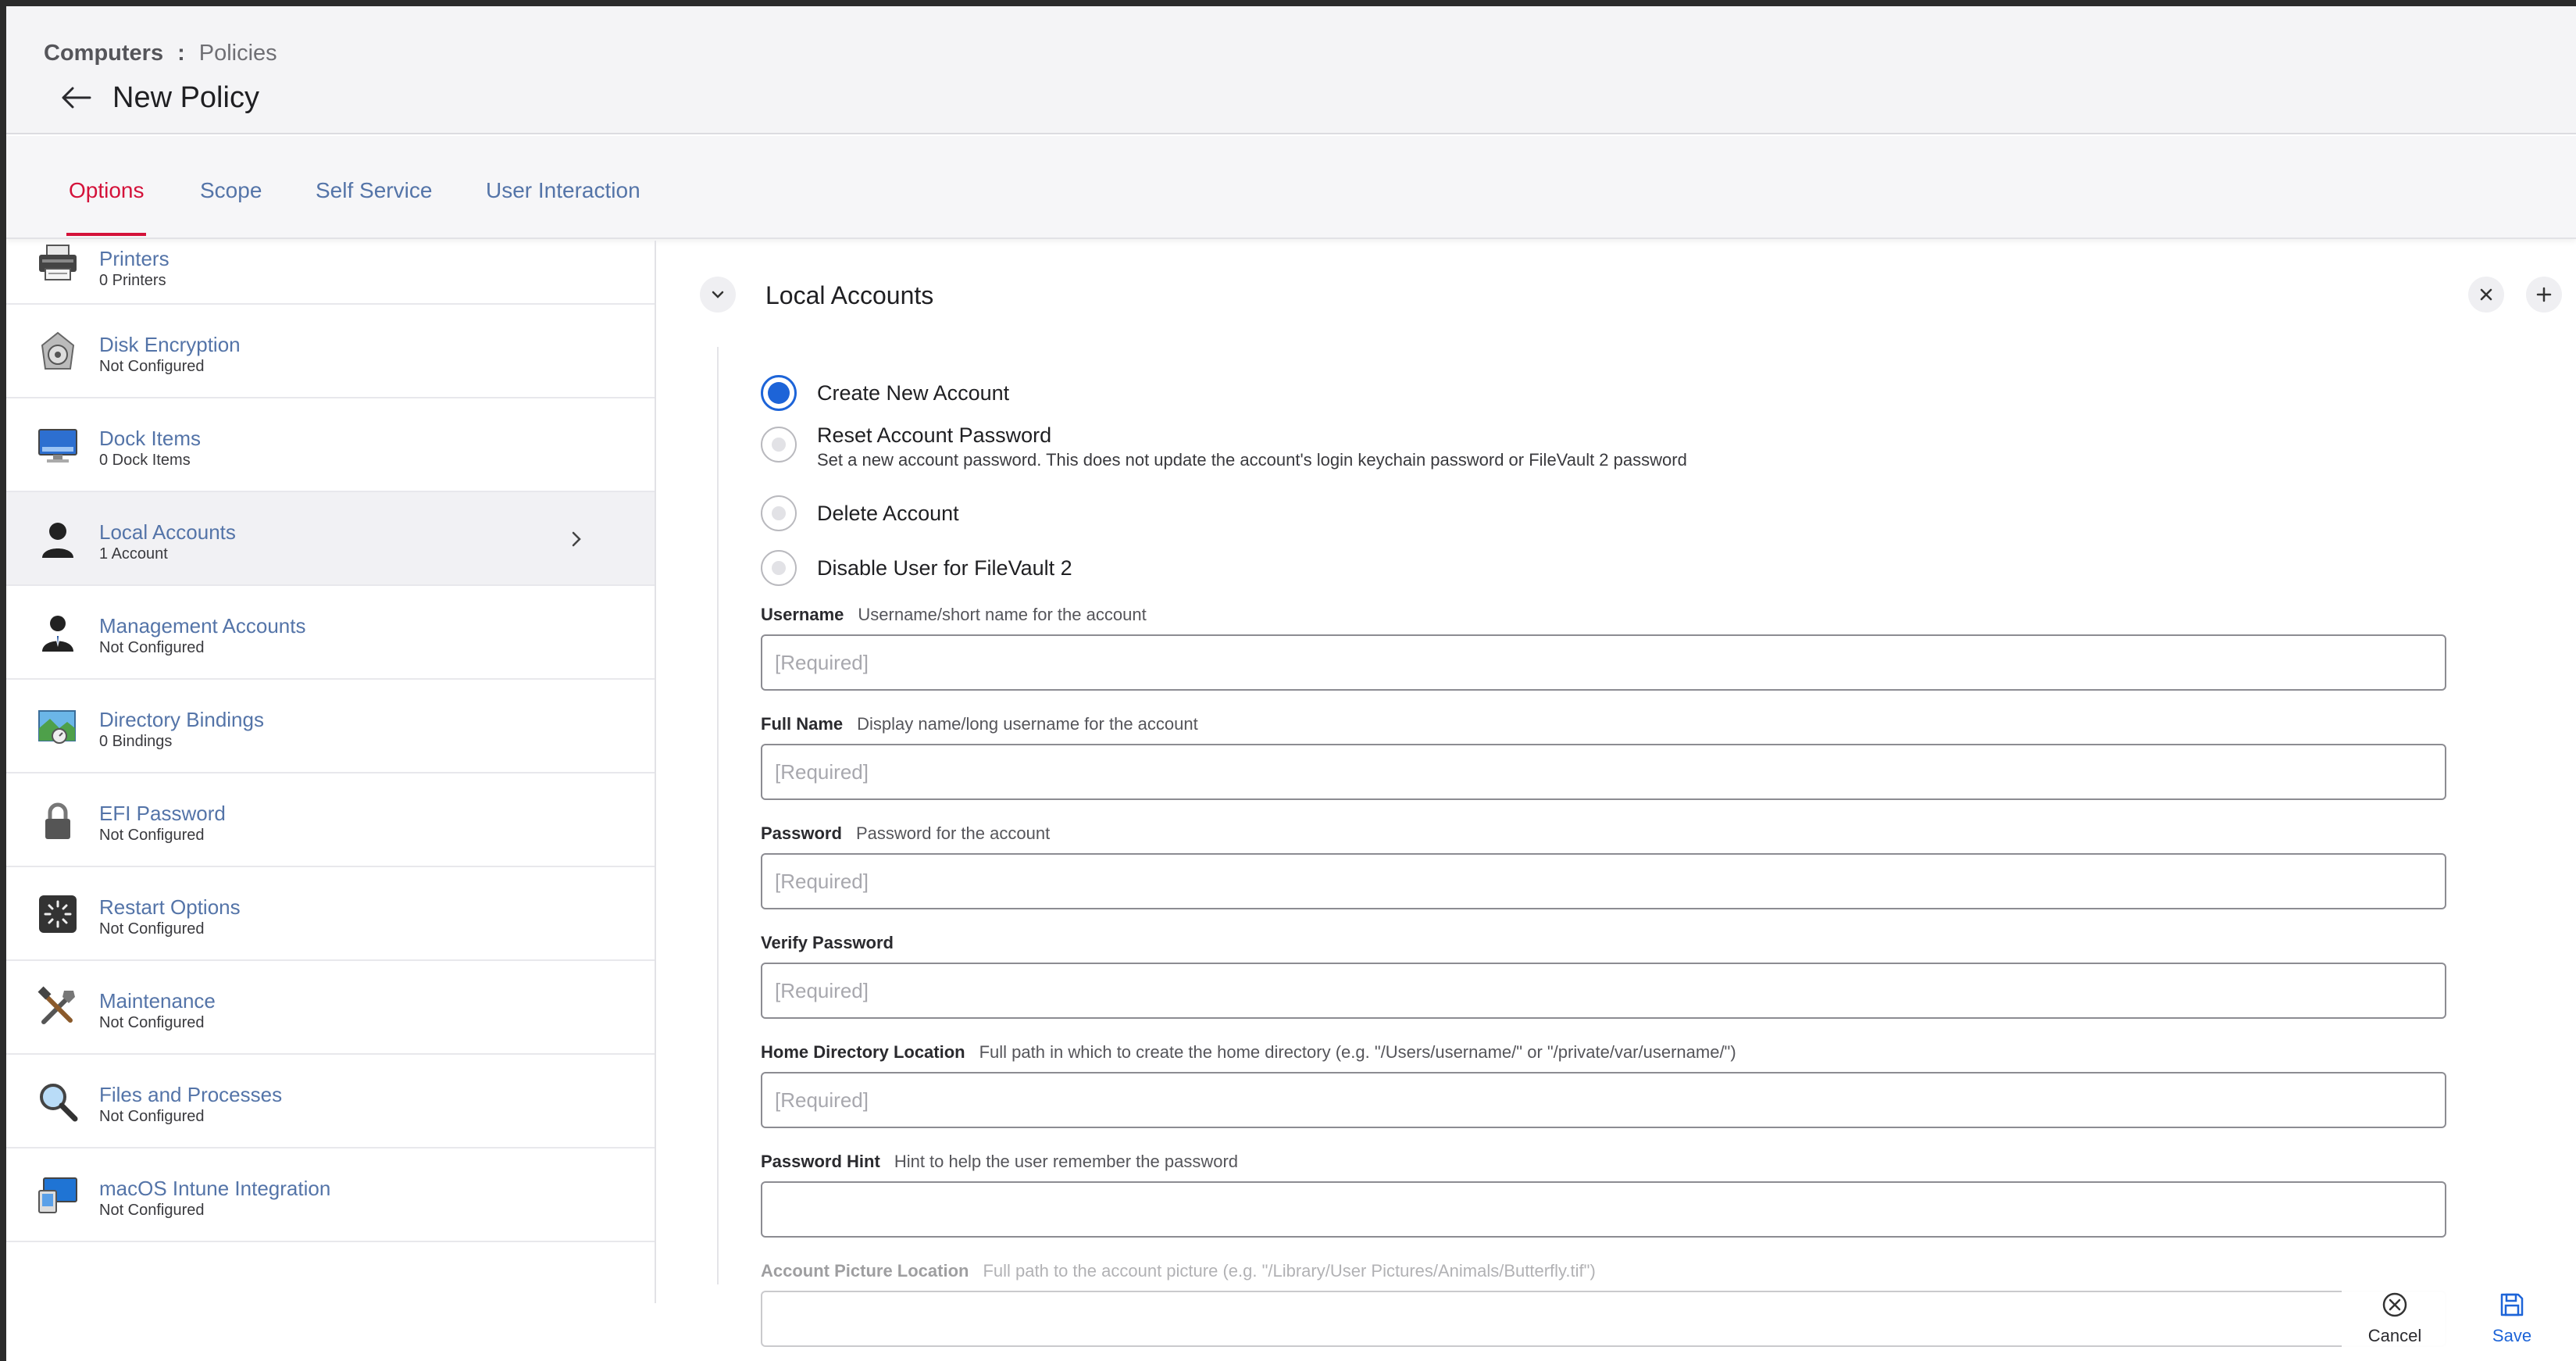 The image size is (2576, 1361). What do you see at coordinates (834, 943) in the screenshot?
I see `verify-password-label: Verify Password` at bounding box center [834, 943].